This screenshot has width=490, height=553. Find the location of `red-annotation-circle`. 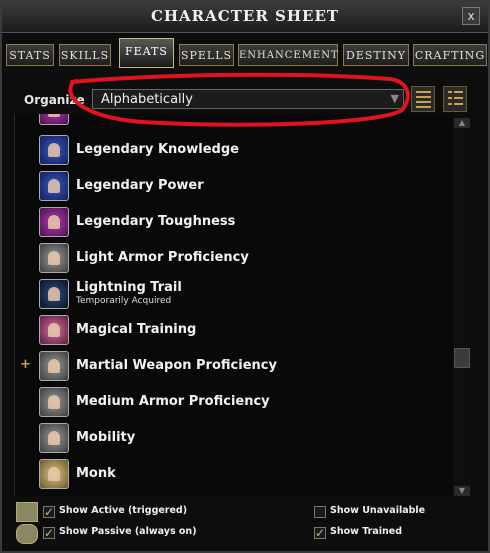

red-annotation-circle is located at coordinates (239, 99).